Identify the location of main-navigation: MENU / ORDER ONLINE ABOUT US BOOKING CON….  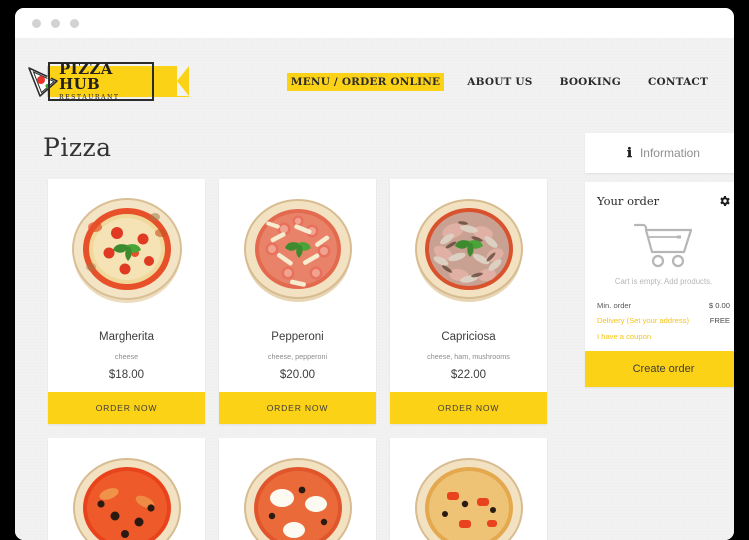
(503, 82).